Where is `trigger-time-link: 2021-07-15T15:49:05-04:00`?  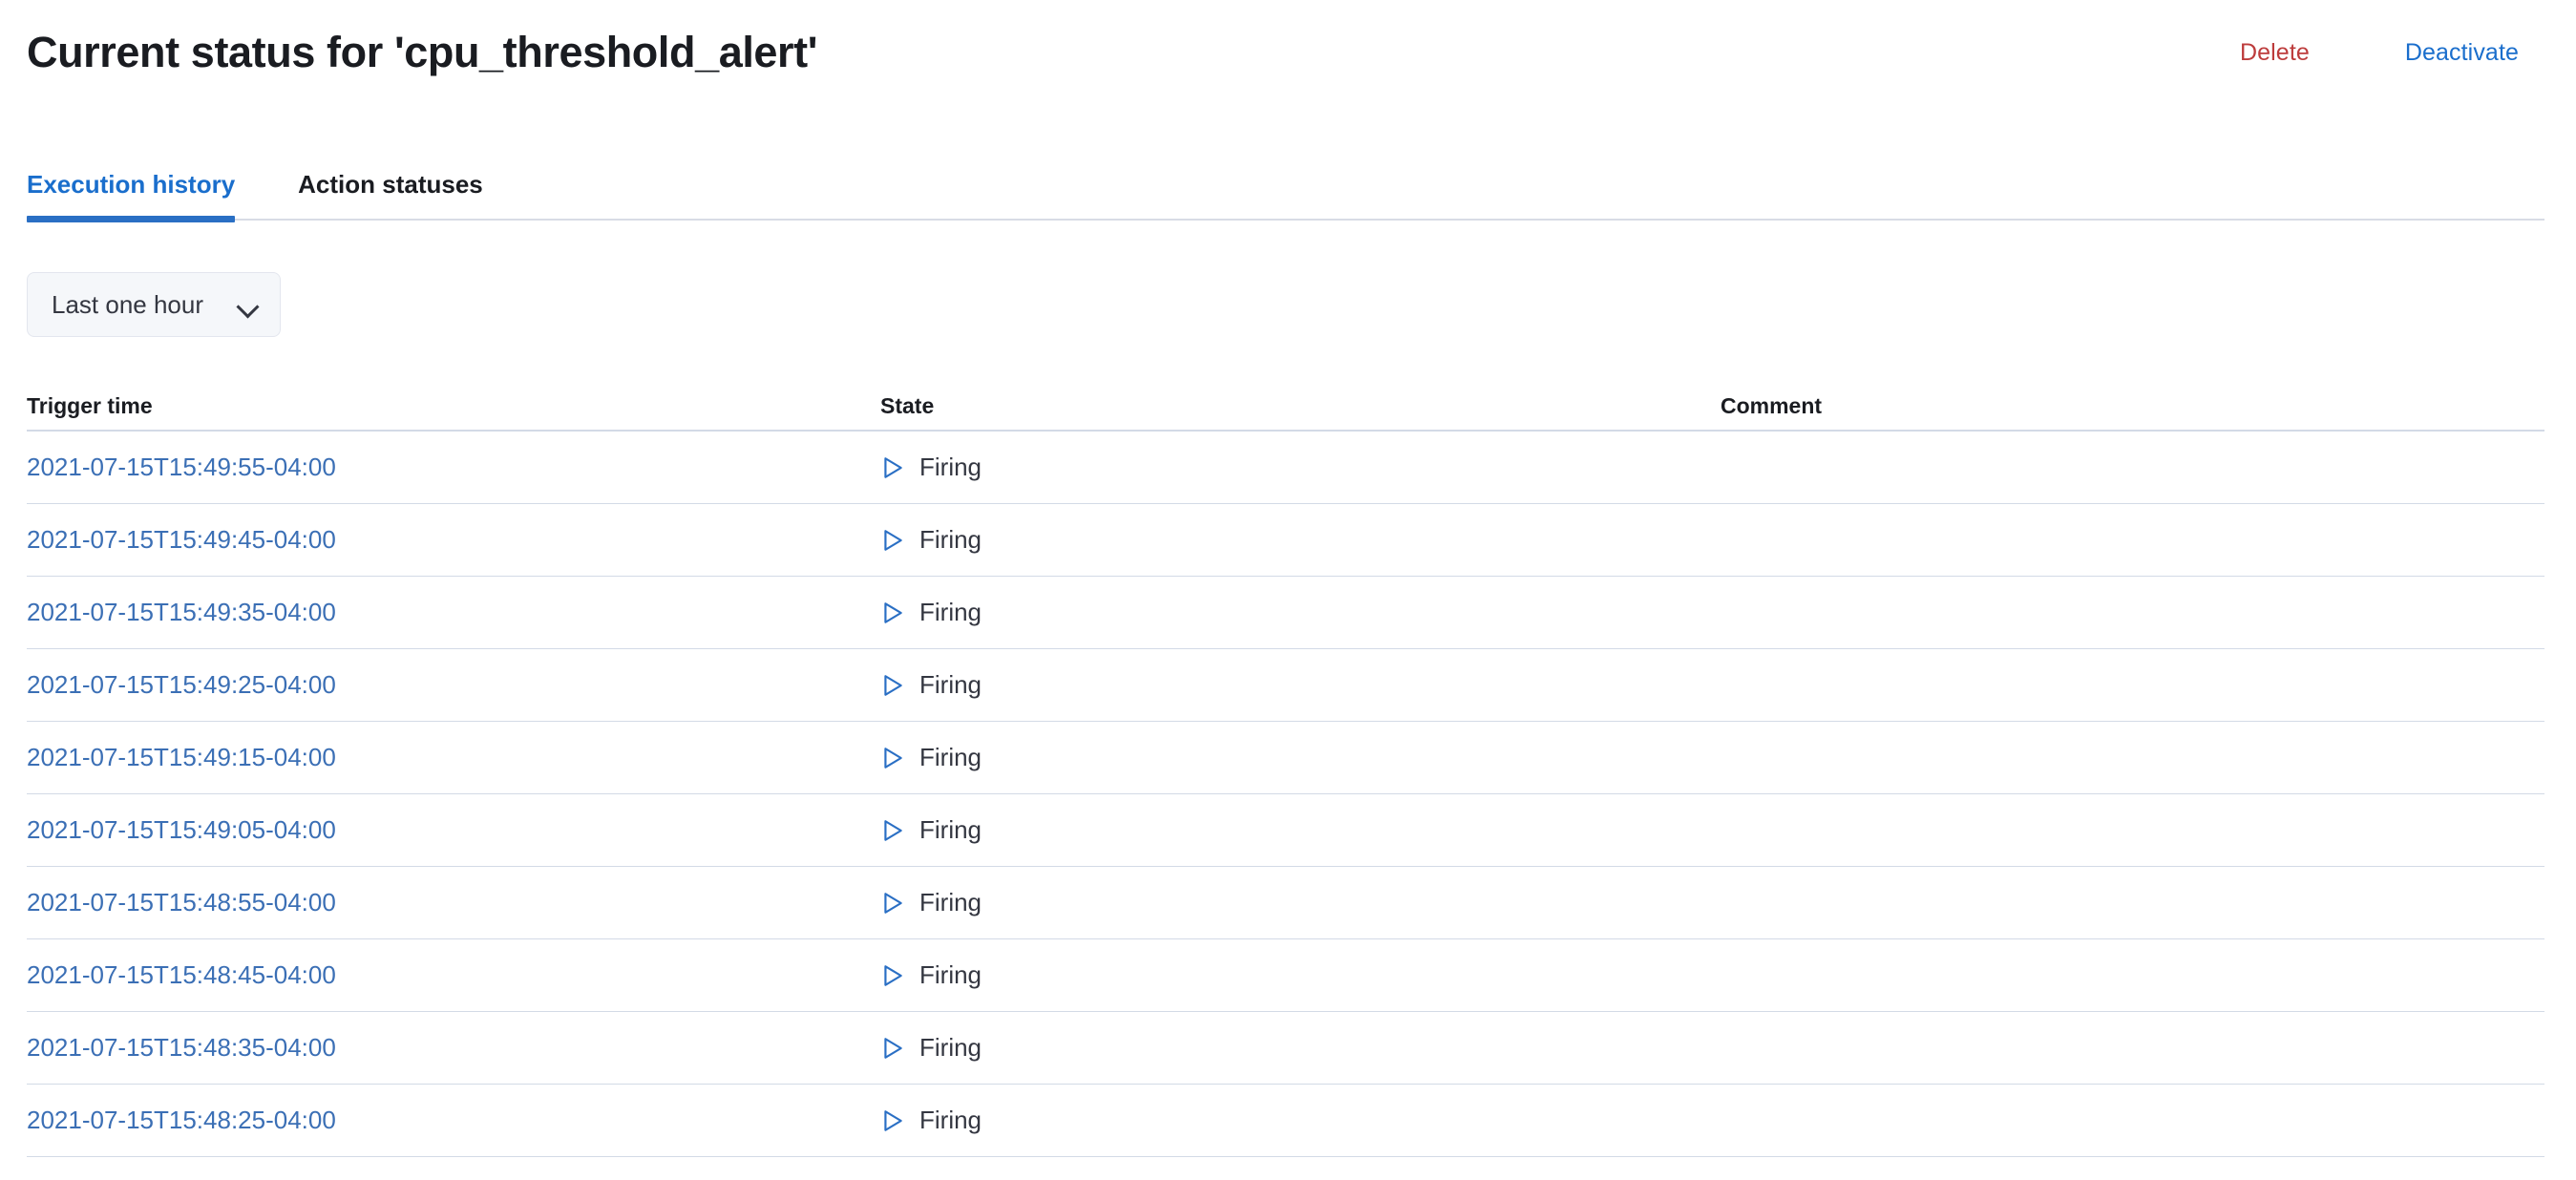 trigger-time-link: 2021-07-15T15:49:05-04:00 is located at coordinates (181, 829).